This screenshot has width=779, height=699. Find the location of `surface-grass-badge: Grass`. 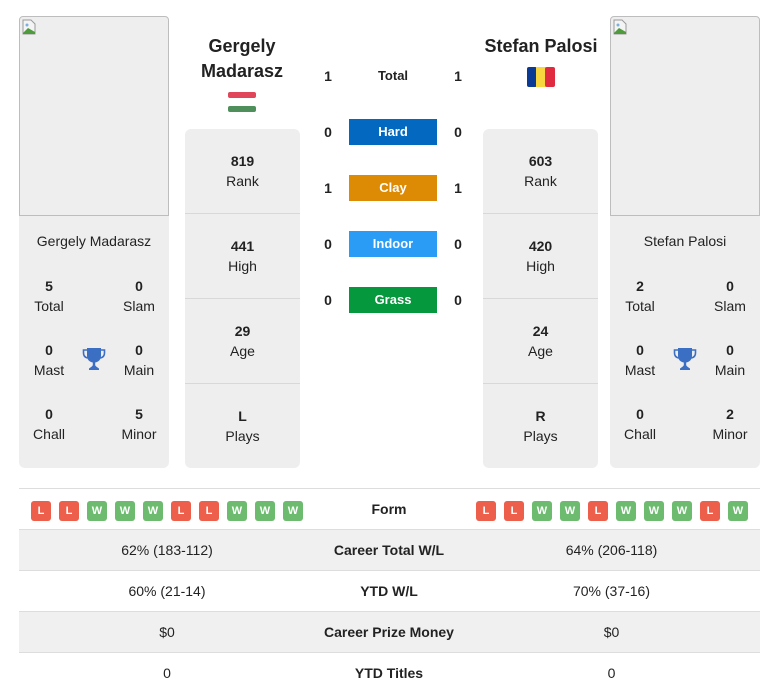

surface-grass-badge: Grass is located at coordinates (393, 300).